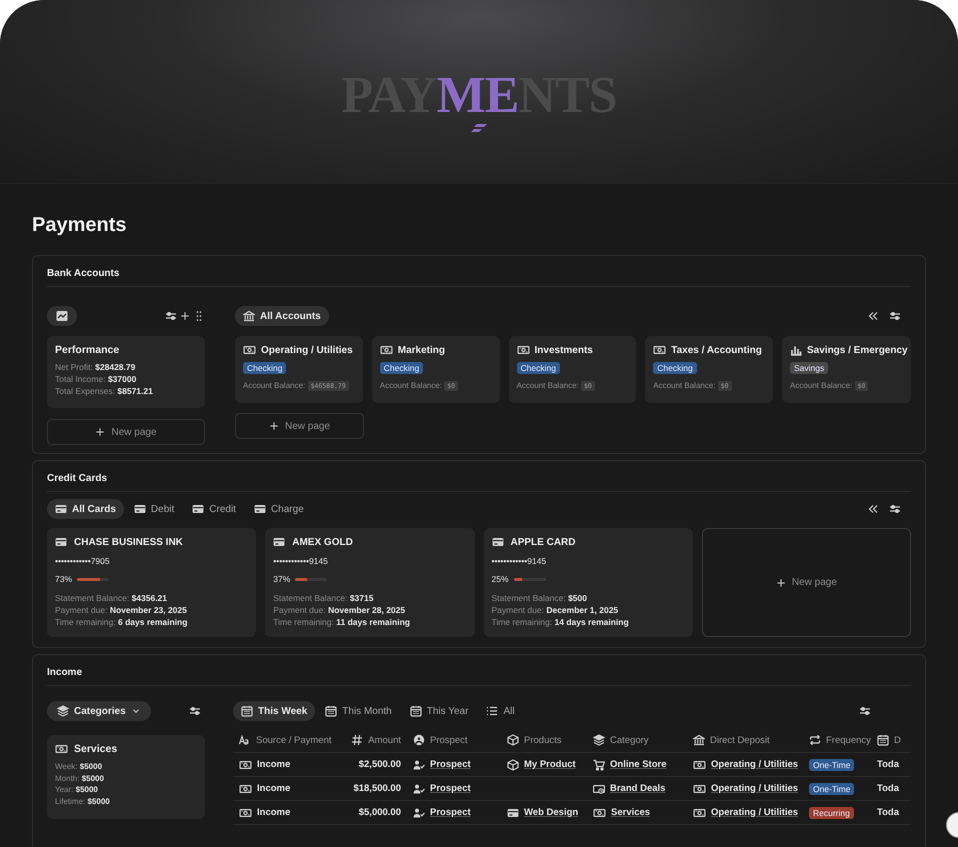  I want to click on view-tab: This Month, so click(358, 711).